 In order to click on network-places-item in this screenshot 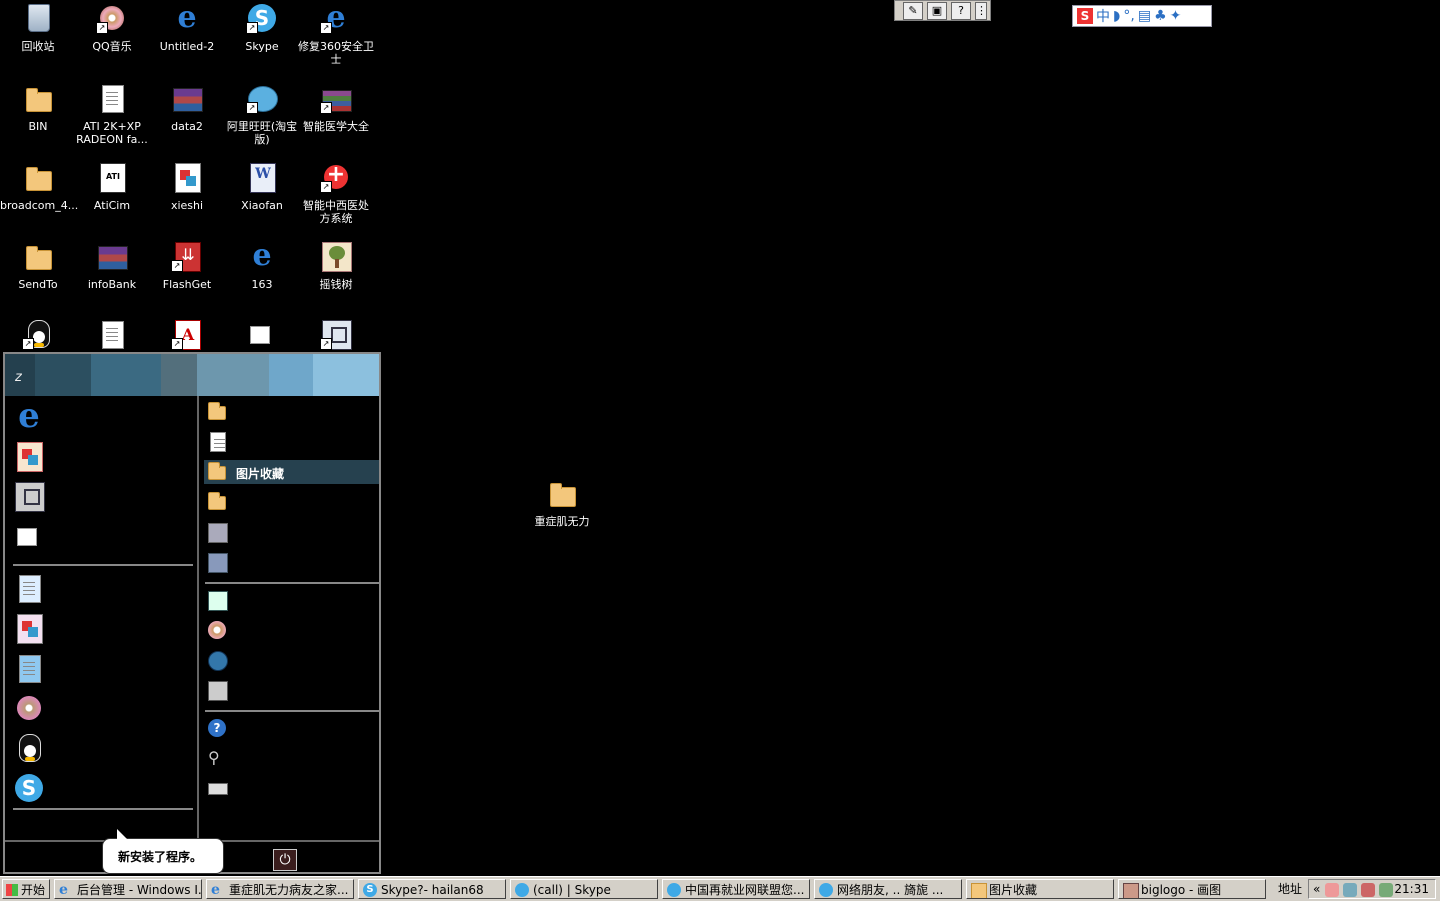, I will do `click(291, 562)`.